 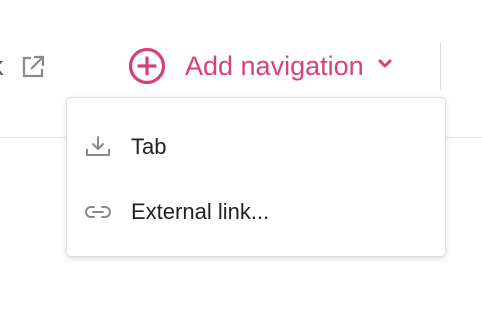 I want to click on external-link-partial: k, so click(x=30, y=66).